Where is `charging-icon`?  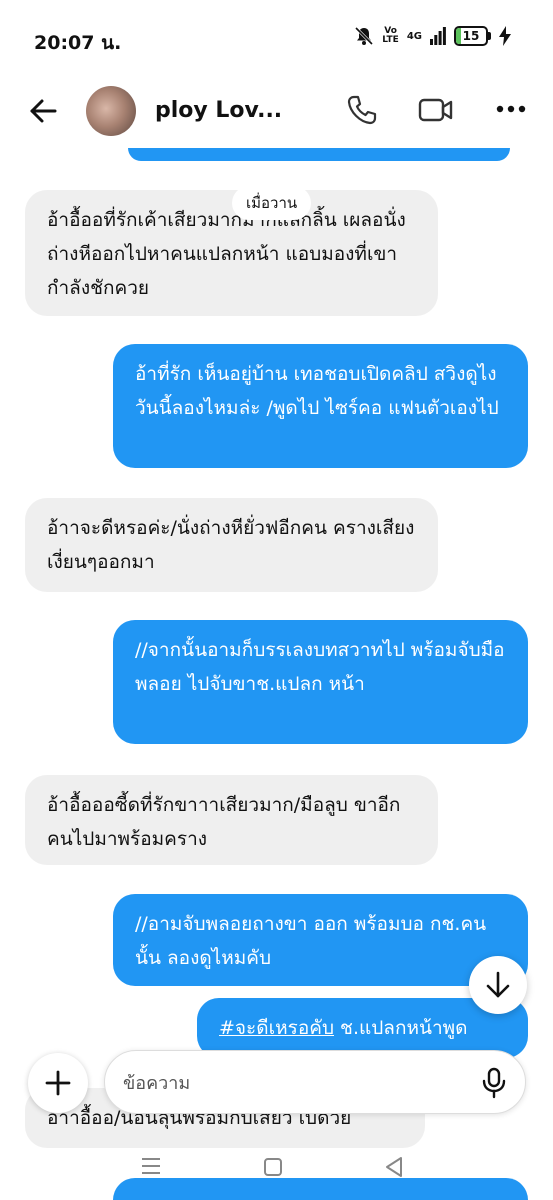 charging-icon is located at coordinates (505, 36).